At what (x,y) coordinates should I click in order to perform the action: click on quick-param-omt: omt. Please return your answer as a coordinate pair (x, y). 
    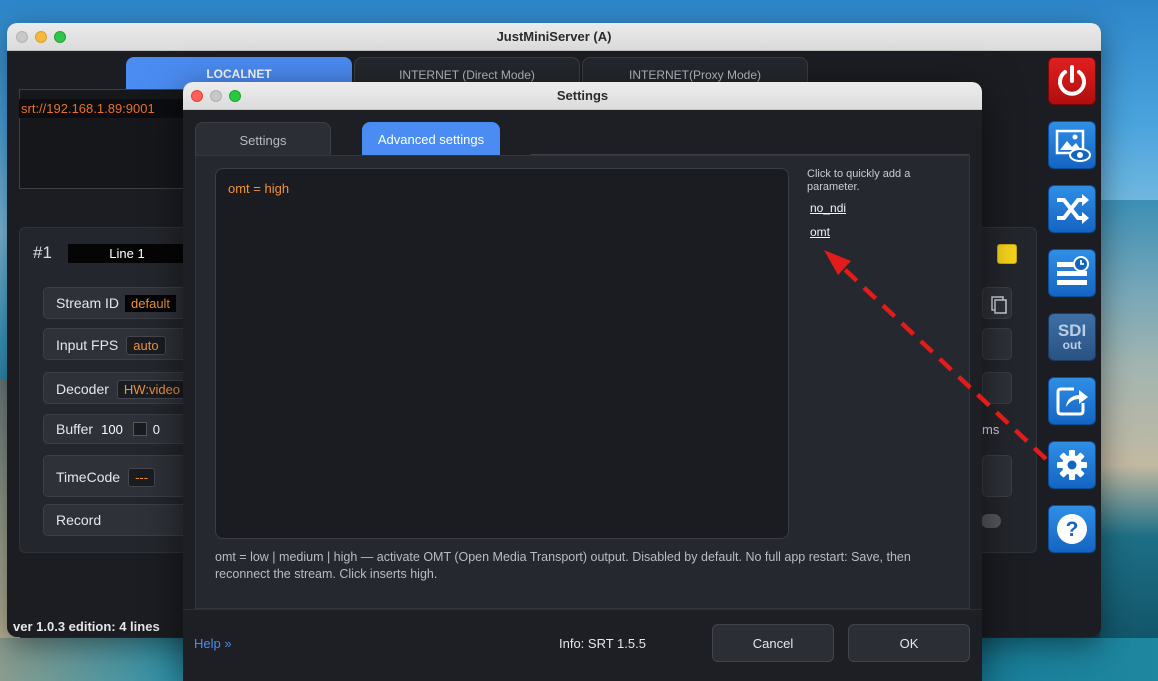
    Looking at the image, I should click on (820, 232).